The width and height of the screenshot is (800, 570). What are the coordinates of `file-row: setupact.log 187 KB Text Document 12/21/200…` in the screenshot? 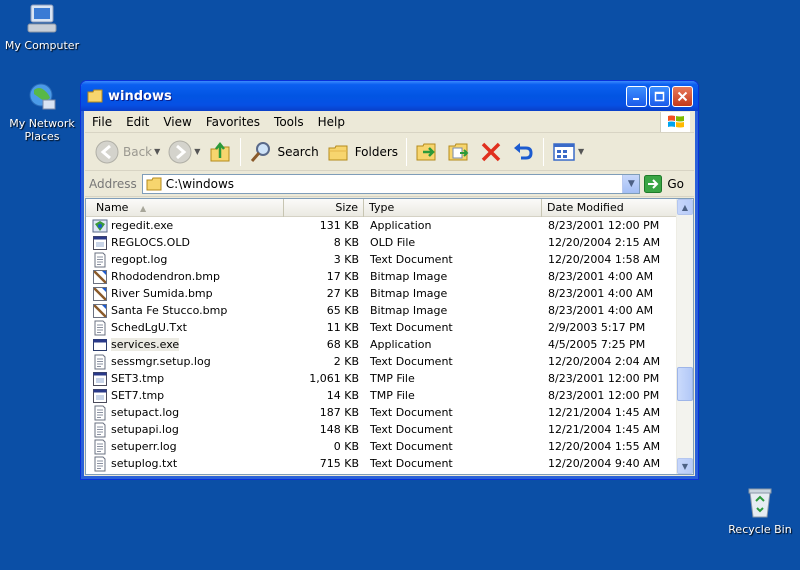 It's located at (381, 412).